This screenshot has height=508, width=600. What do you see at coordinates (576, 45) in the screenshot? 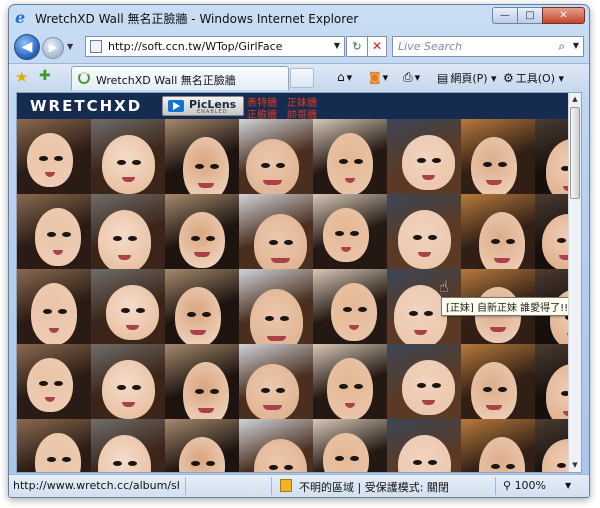
I see `search-options-dropdown-icon: ▼` at bounding box center [576, 45].